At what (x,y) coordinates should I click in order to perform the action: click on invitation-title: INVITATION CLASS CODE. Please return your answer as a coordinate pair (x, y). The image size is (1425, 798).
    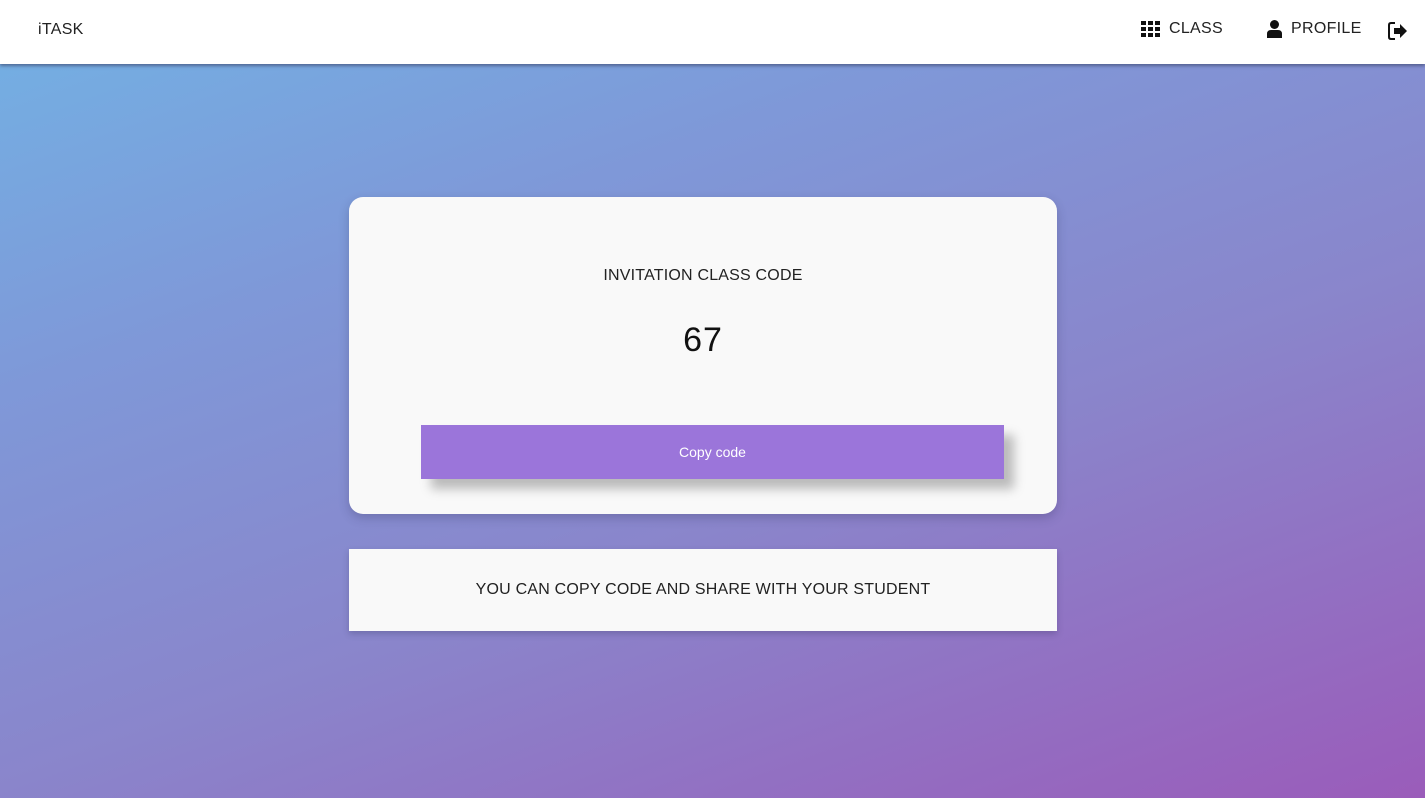
    Looking at the image, I should click on (703, 275).